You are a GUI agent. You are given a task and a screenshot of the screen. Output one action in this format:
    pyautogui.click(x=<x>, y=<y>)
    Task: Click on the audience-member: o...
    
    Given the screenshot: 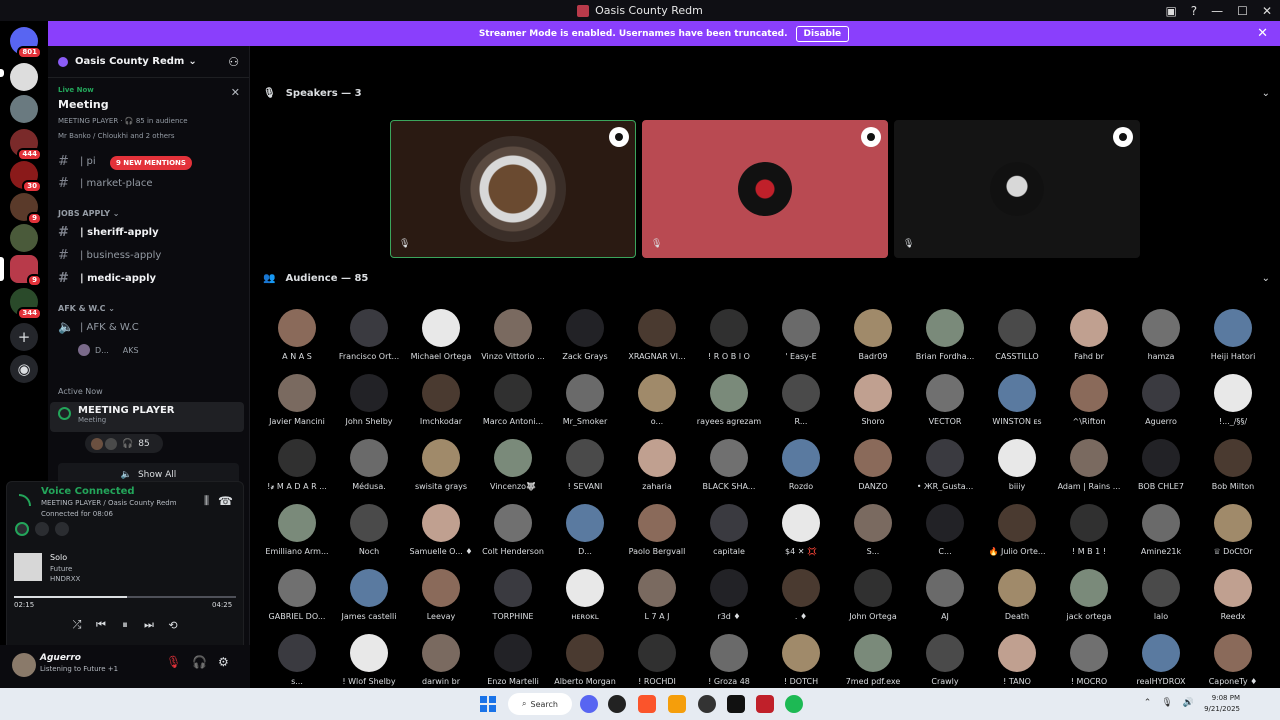 What is the action you would take?
    pyautogui.click(x=657, y=406)
    